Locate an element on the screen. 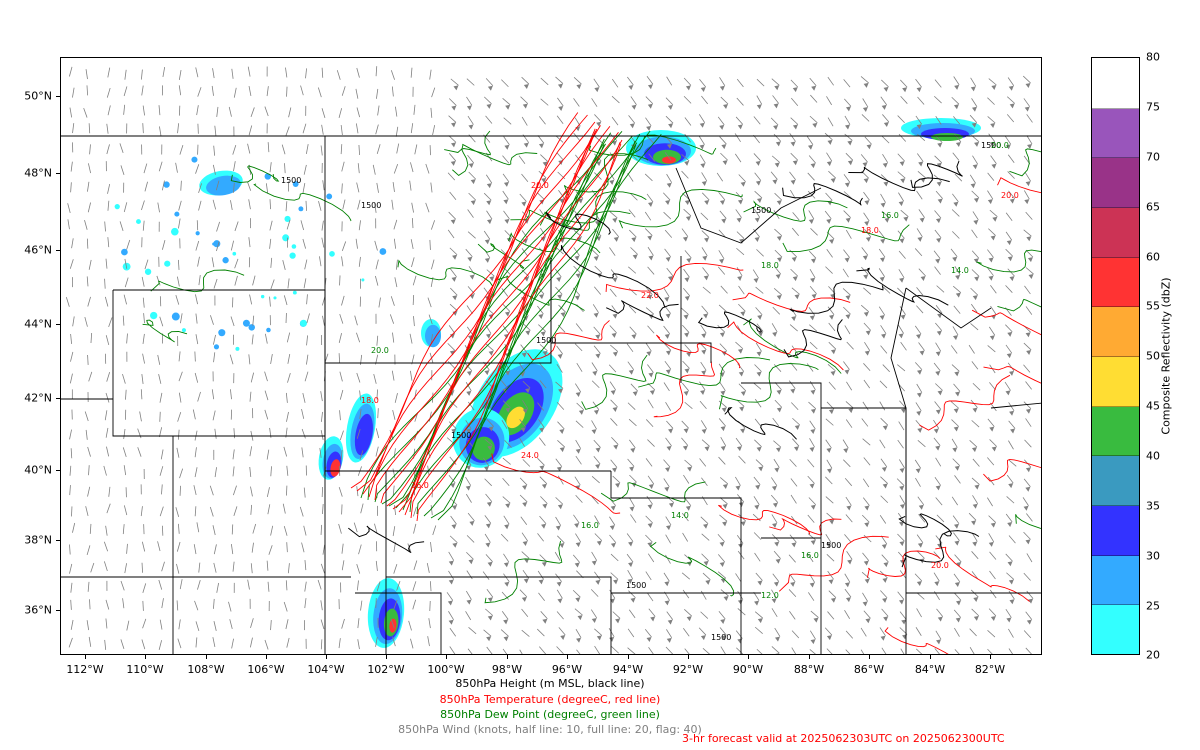 This screenshot has width=1200, height=750. legend-height: 850hPa Height (m MSL, black line) is located at coordinates (550, 683).